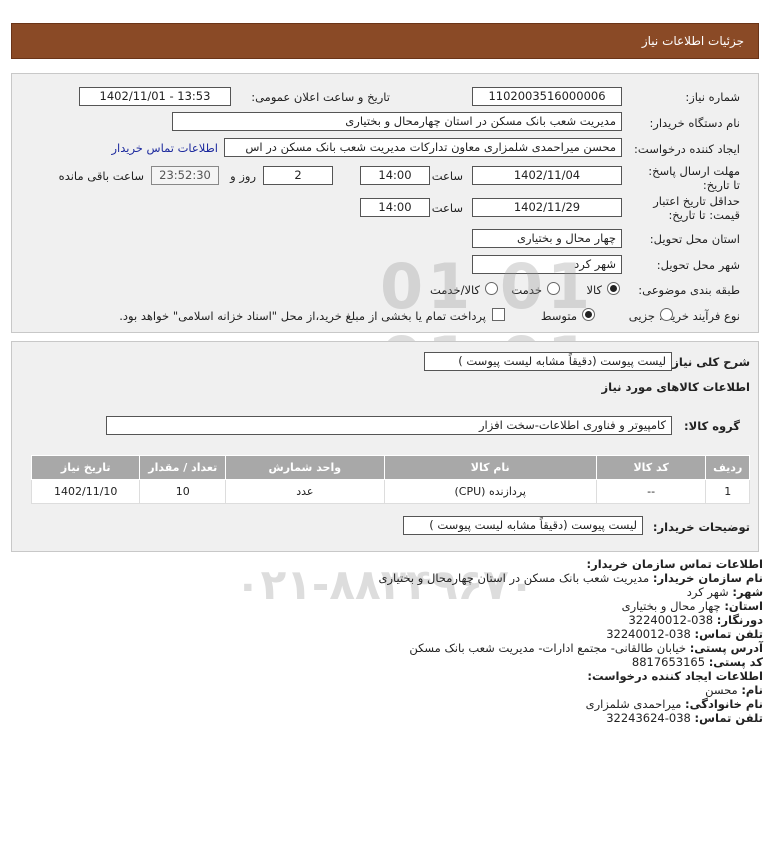 Image resolution: width=770 pixels, height=845 pixels. Describe the element at coordinates (454, 290) in the screenshot. I see `category-option-both: کالا/خدمت` at that location.